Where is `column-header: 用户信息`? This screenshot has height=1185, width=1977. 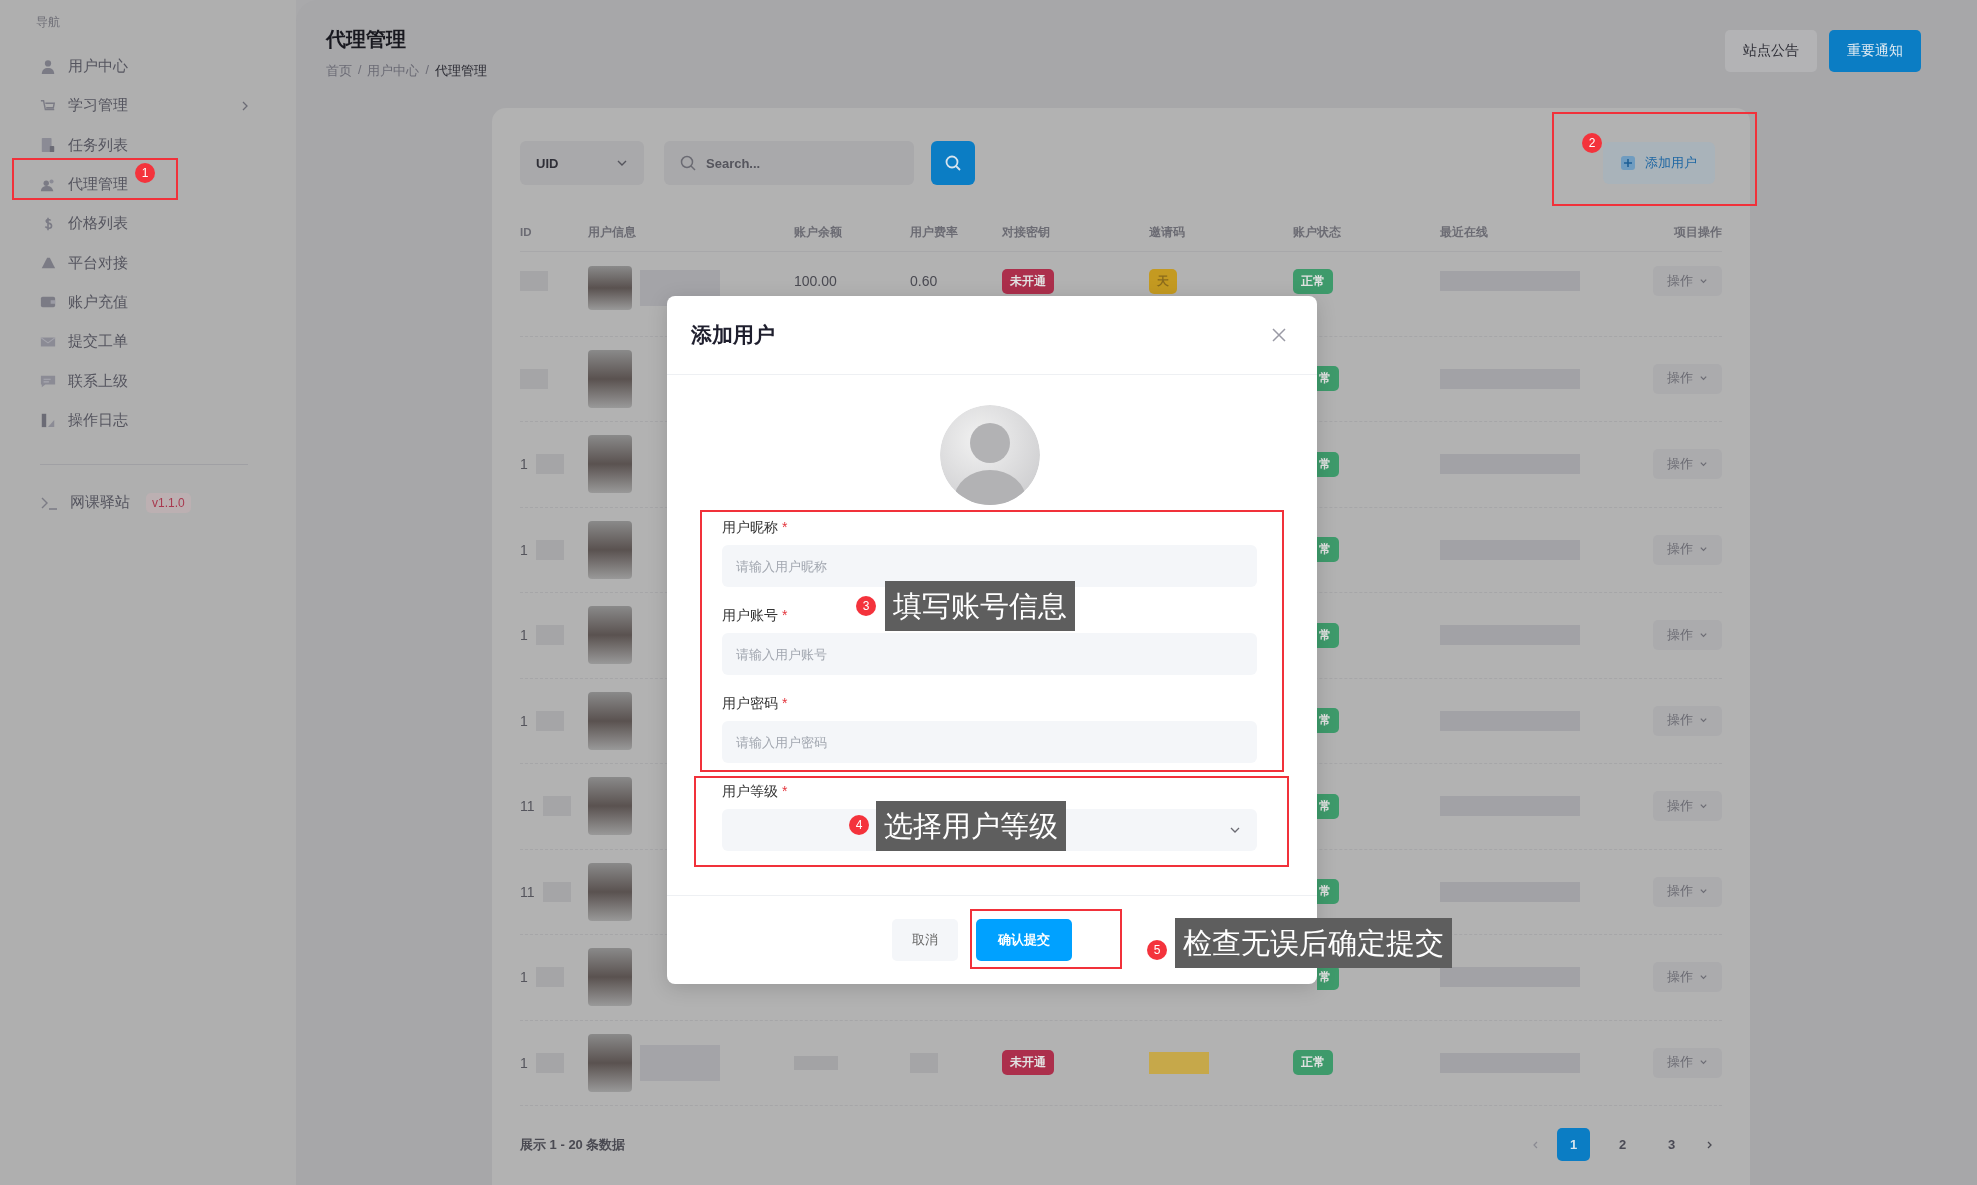 column-header: 用户信息 is located at coordinates (612, 232).